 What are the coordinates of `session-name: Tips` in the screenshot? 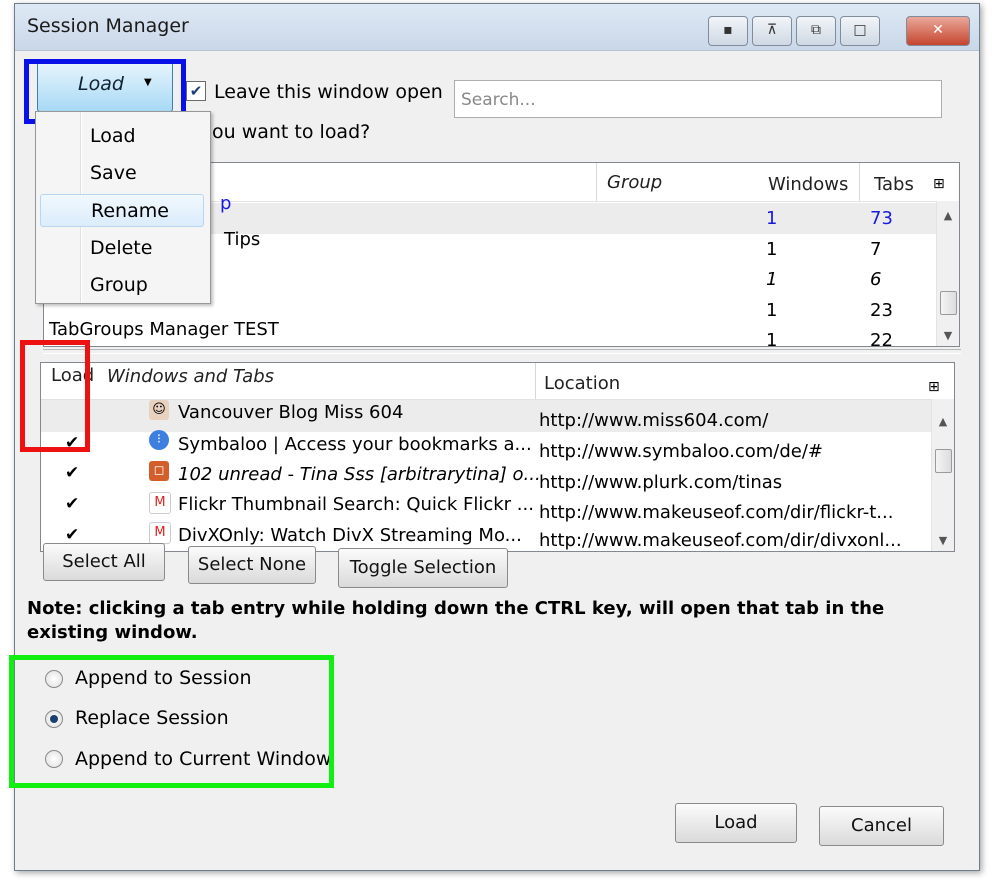 It's located at (242, 239).